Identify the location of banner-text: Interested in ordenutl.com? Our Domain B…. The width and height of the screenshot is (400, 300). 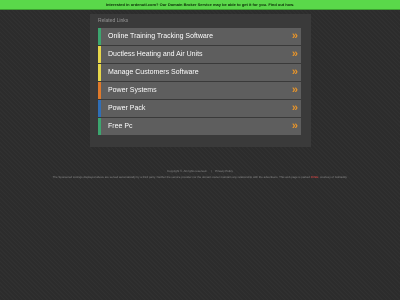
(186, 4).